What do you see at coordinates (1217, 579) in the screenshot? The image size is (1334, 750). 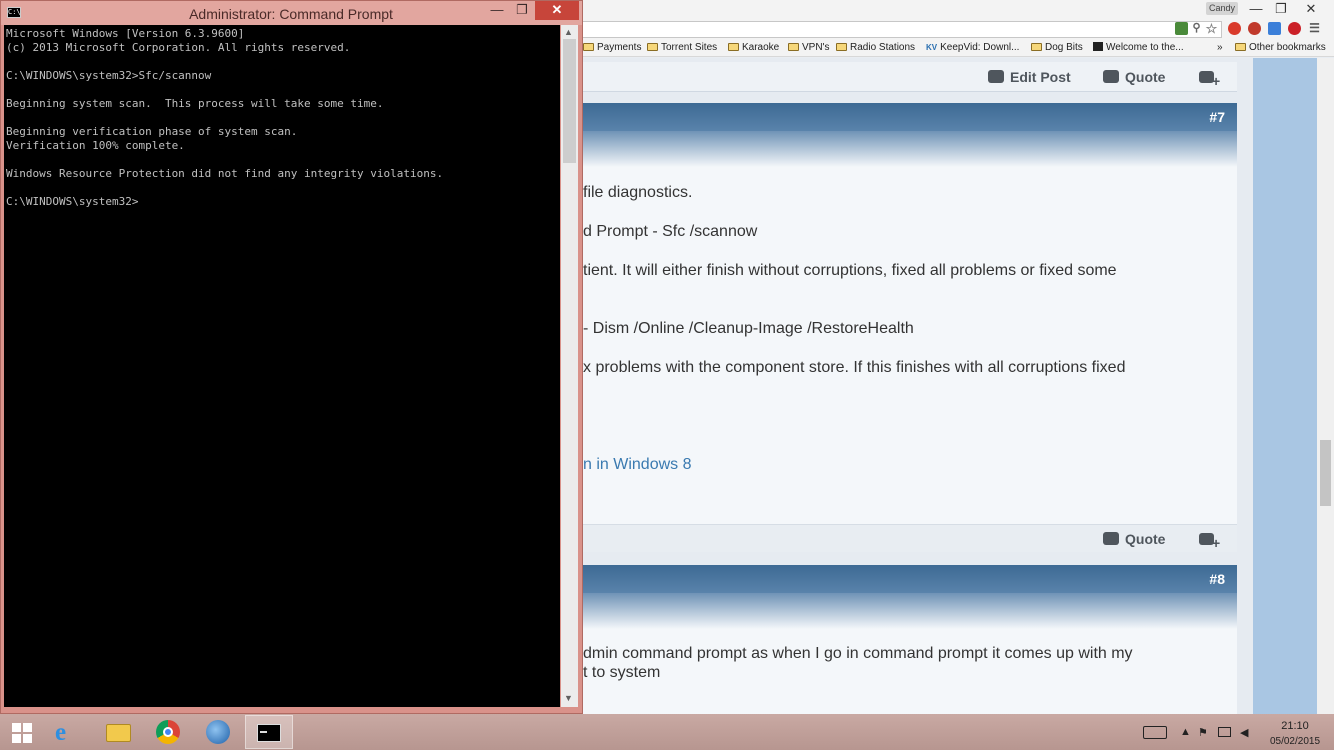 I see `post-number: #8` at bounding box center [1217, 579].